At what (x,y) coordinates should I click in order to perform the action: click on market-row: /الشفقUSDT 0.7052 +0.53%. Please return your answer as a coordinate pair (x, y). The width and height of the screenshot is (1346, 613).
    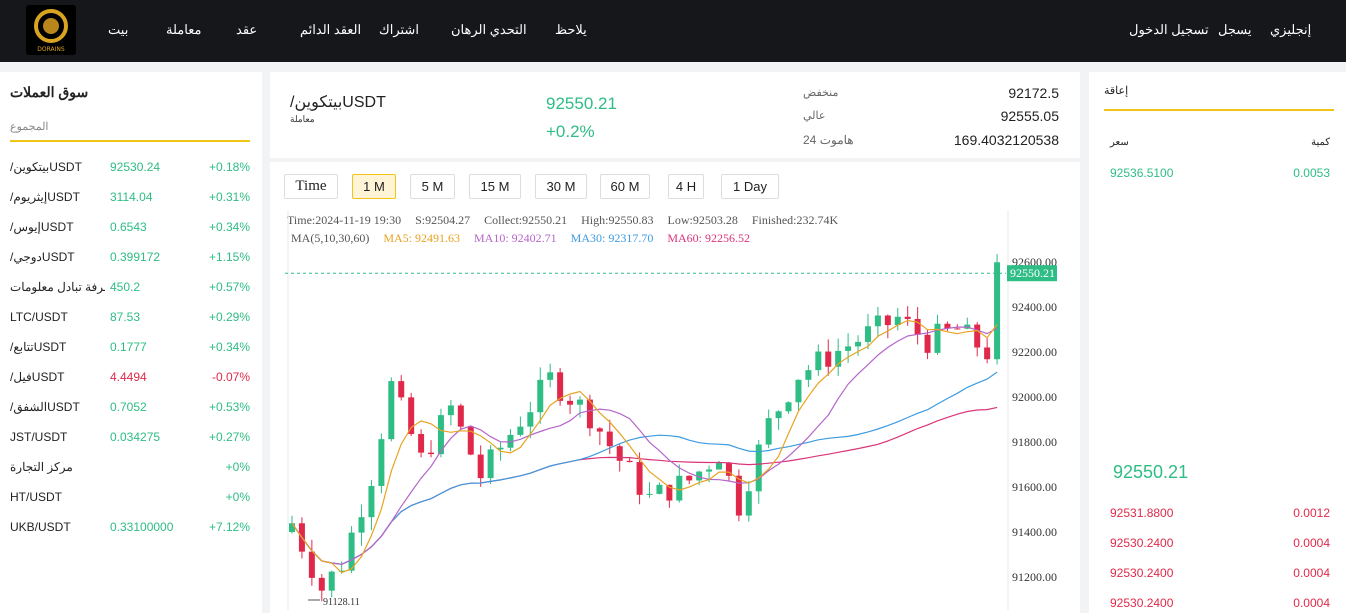
    Looking at the image, I should click on (130, 415).